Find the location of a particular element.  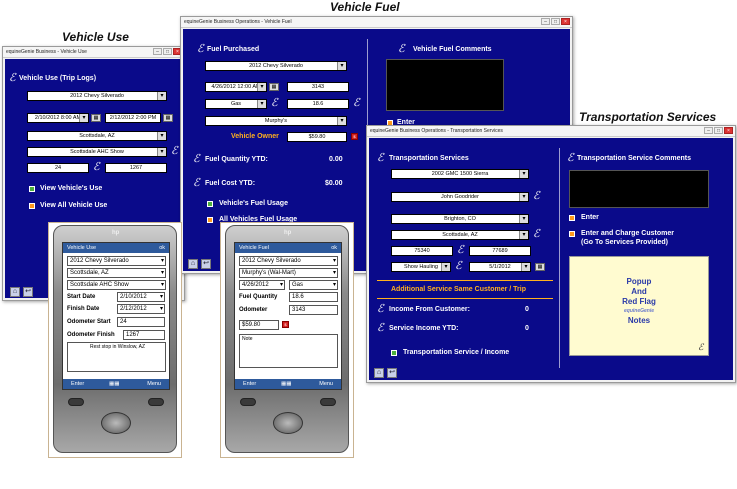

hp-logo: hp is located at coordinates (116, 233).